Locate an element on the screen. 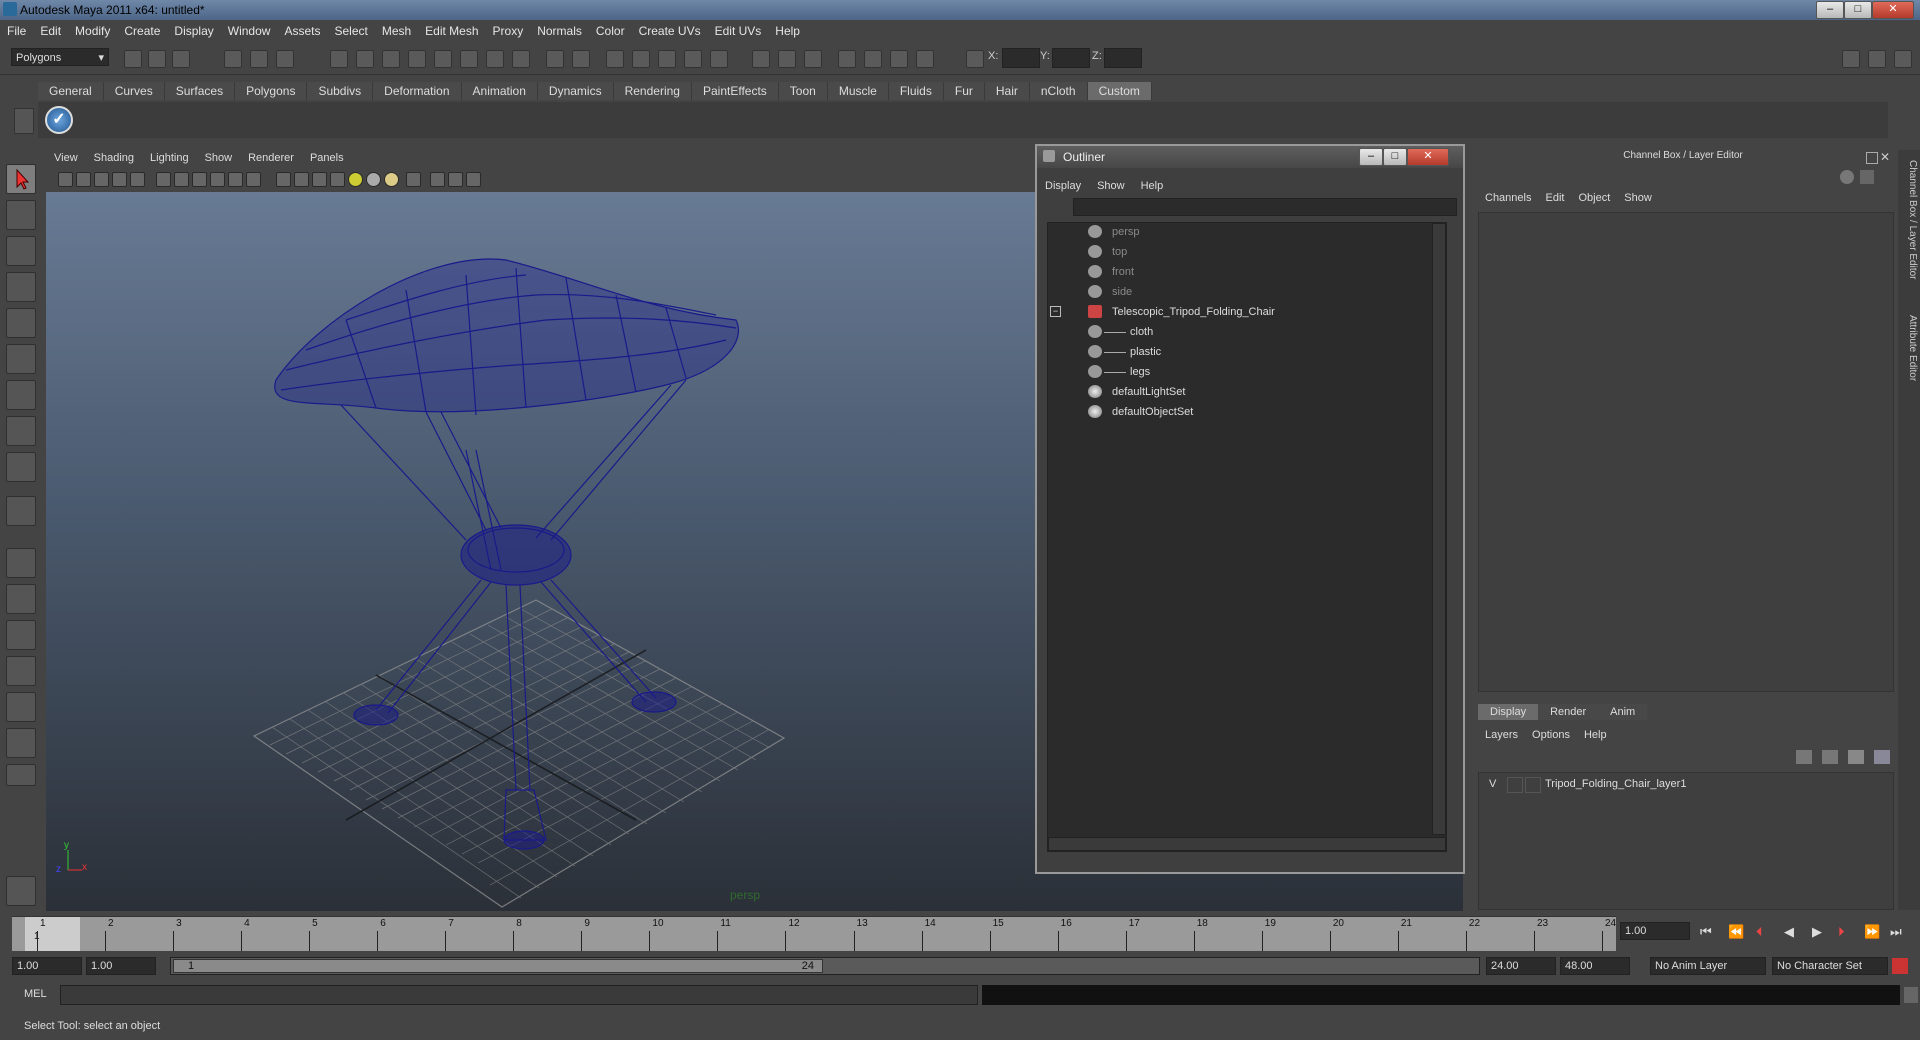 The image size is (1920, 1040). tab-rendering: Rendering is located at coordinates (652, 91).